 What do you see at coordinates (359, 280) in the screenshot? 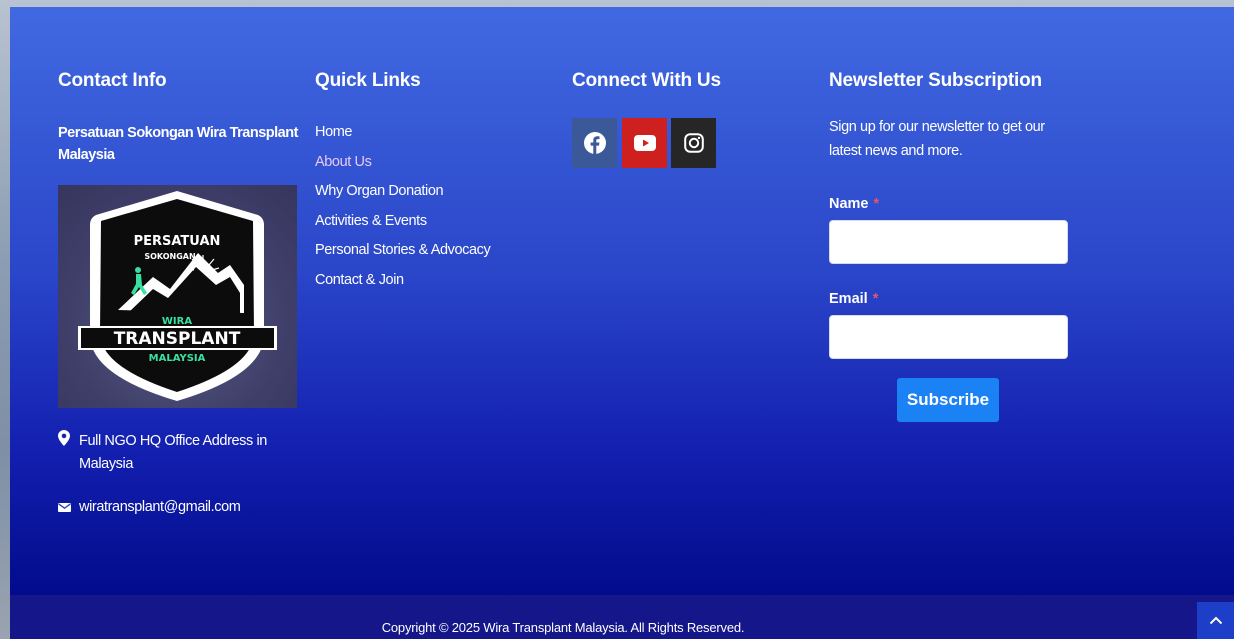
I see `quick-link-contact-join: Contact & Join` at bounding box center [359, 280].